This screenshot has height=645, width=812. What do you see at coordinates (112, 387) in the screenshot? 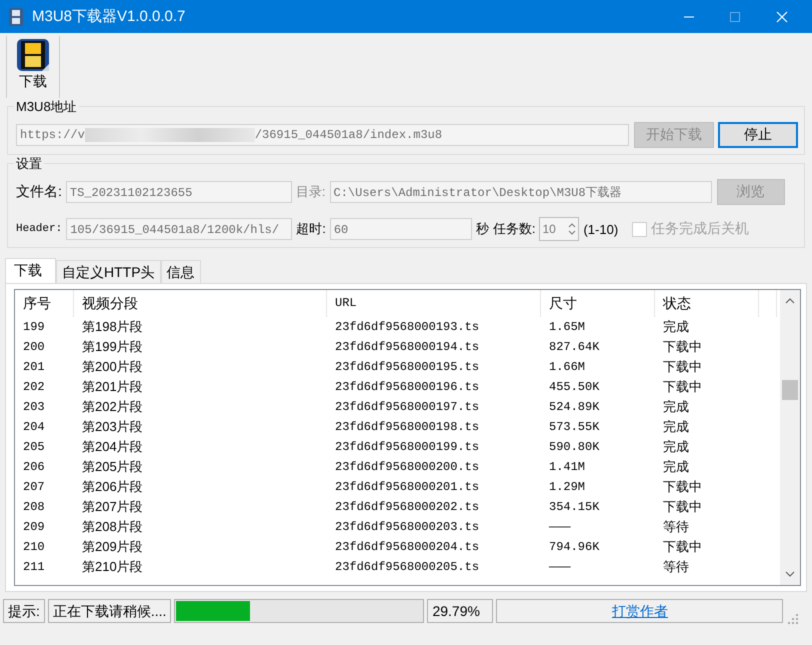
I see `table-cell-text: 第201片段` at bounding box center [112, 387].